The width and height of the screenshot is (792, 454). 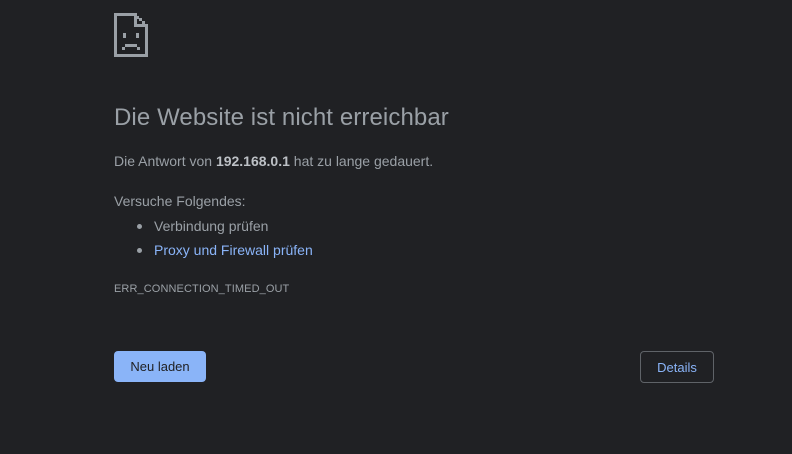 What do you see at coordinates (180, 201) in the screenshot?
I see `suggestions-title: Versuche Folgendes:` at bounding box center [180, 201].